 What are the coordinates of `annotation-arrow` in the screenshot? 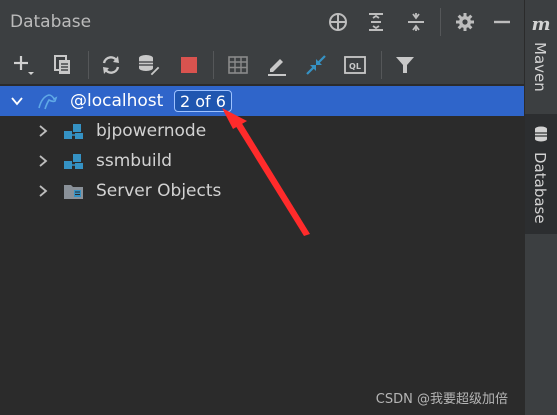 It's located at (266, 172).